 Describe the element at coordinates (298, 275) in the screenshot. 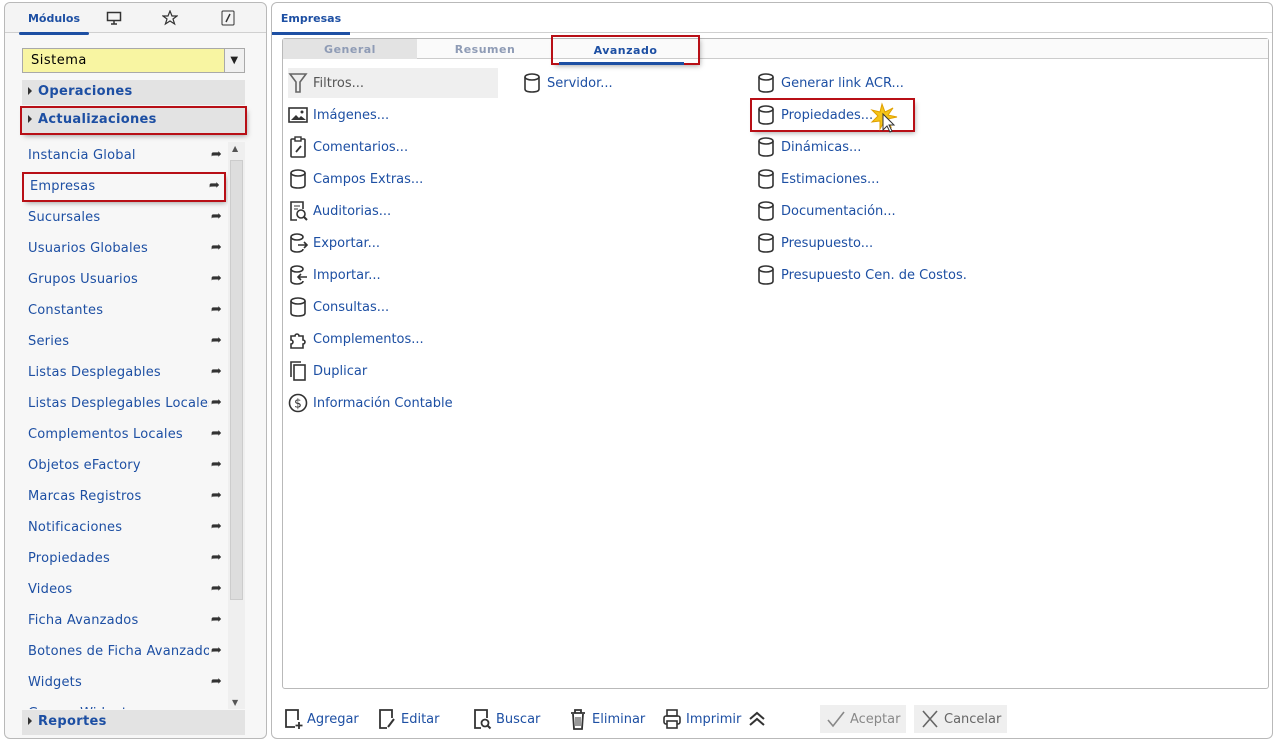

I see `import-icon` at that location.